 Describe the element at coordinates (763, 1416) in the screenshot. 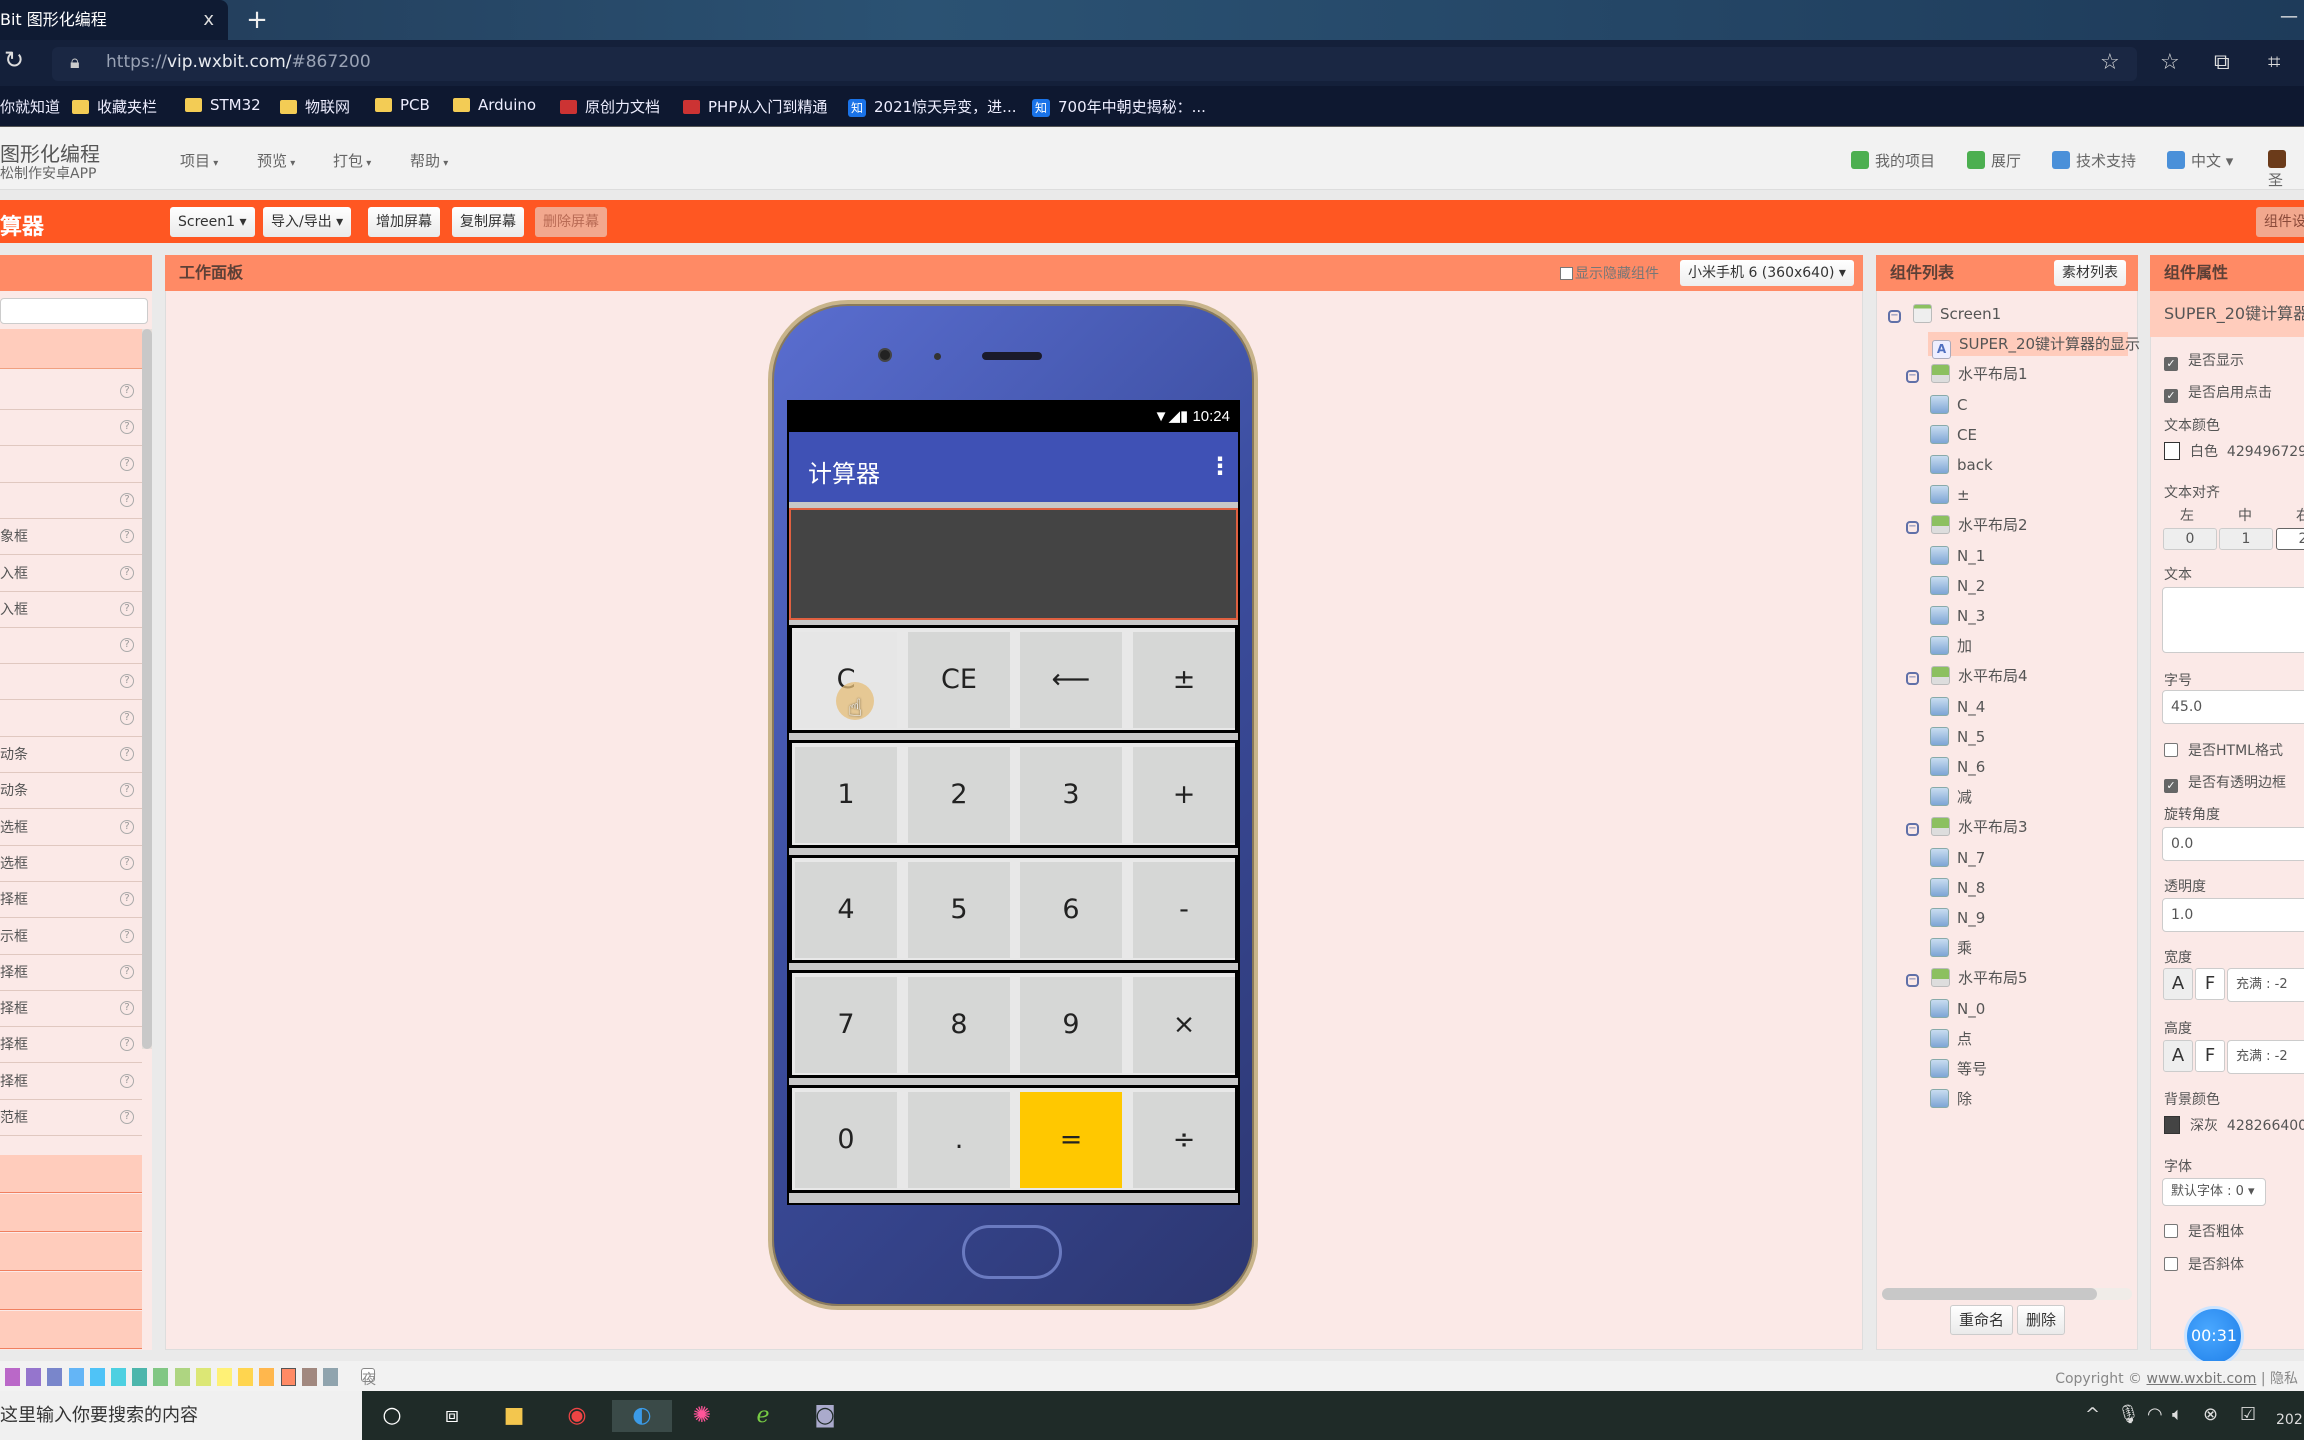

I see `ie-icon: ℯ` at that location.